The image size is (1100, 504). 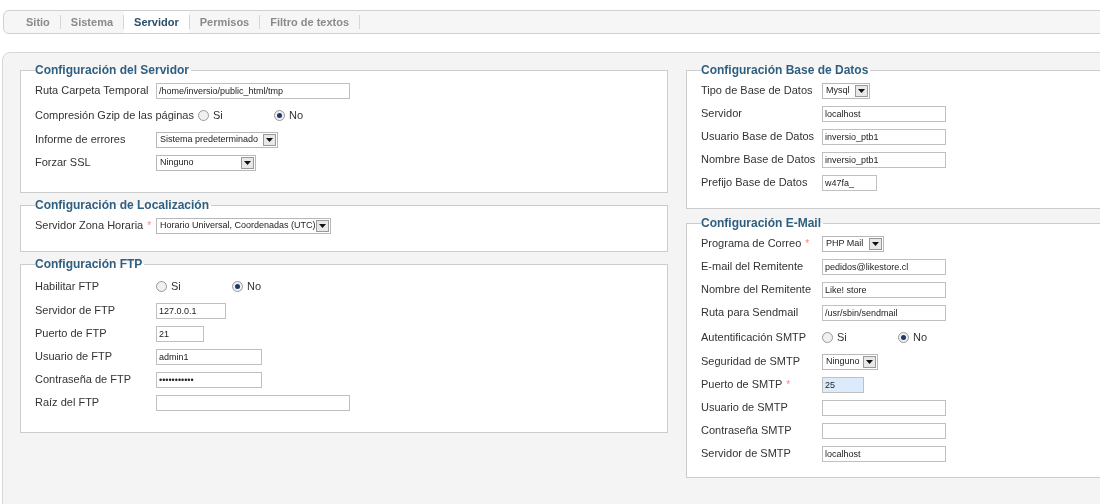 What do you see at coordinates (884, 312) in the screenshot?
I see `text-field: /usr/sbin/sendmail` at bounding box center [884, 312].